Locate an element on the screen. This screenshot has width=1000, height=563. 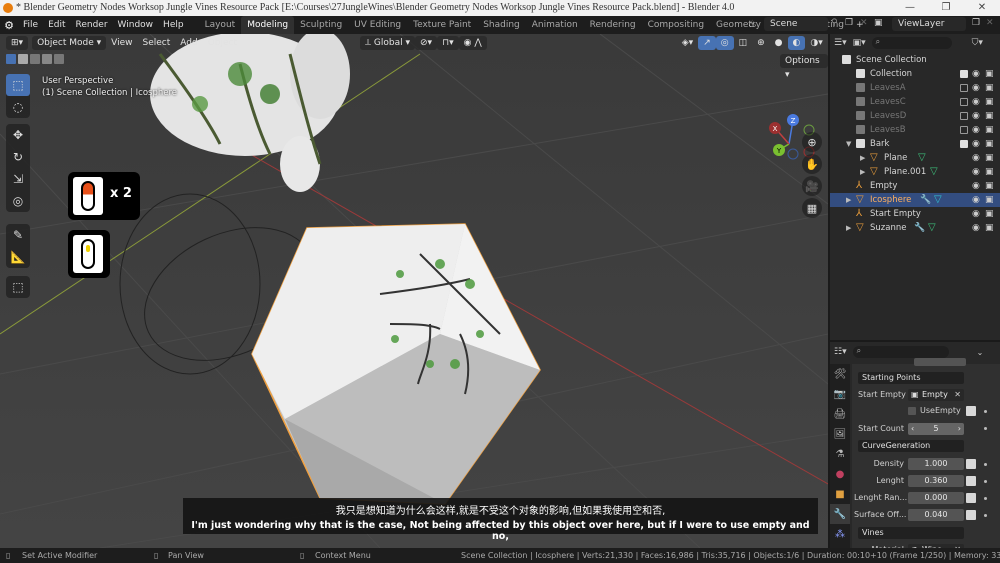
maximize-button: ❐ is located at coordinates (946, 8).